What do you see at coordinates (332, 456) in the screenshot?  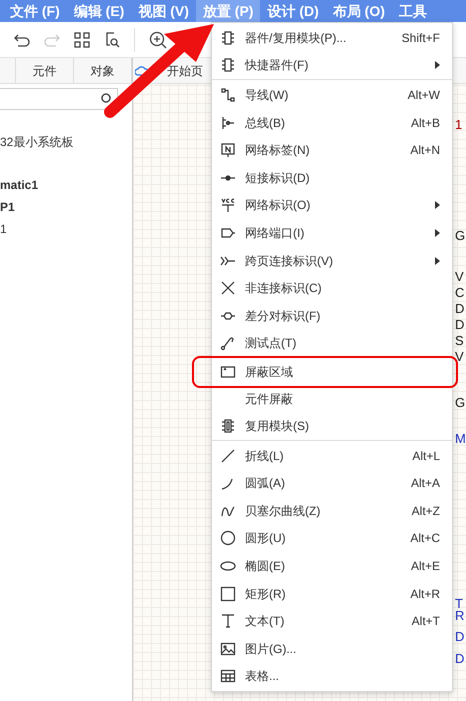 I see `menu-item: 折线(L) Alt+L` at bounding box center [332, 456].